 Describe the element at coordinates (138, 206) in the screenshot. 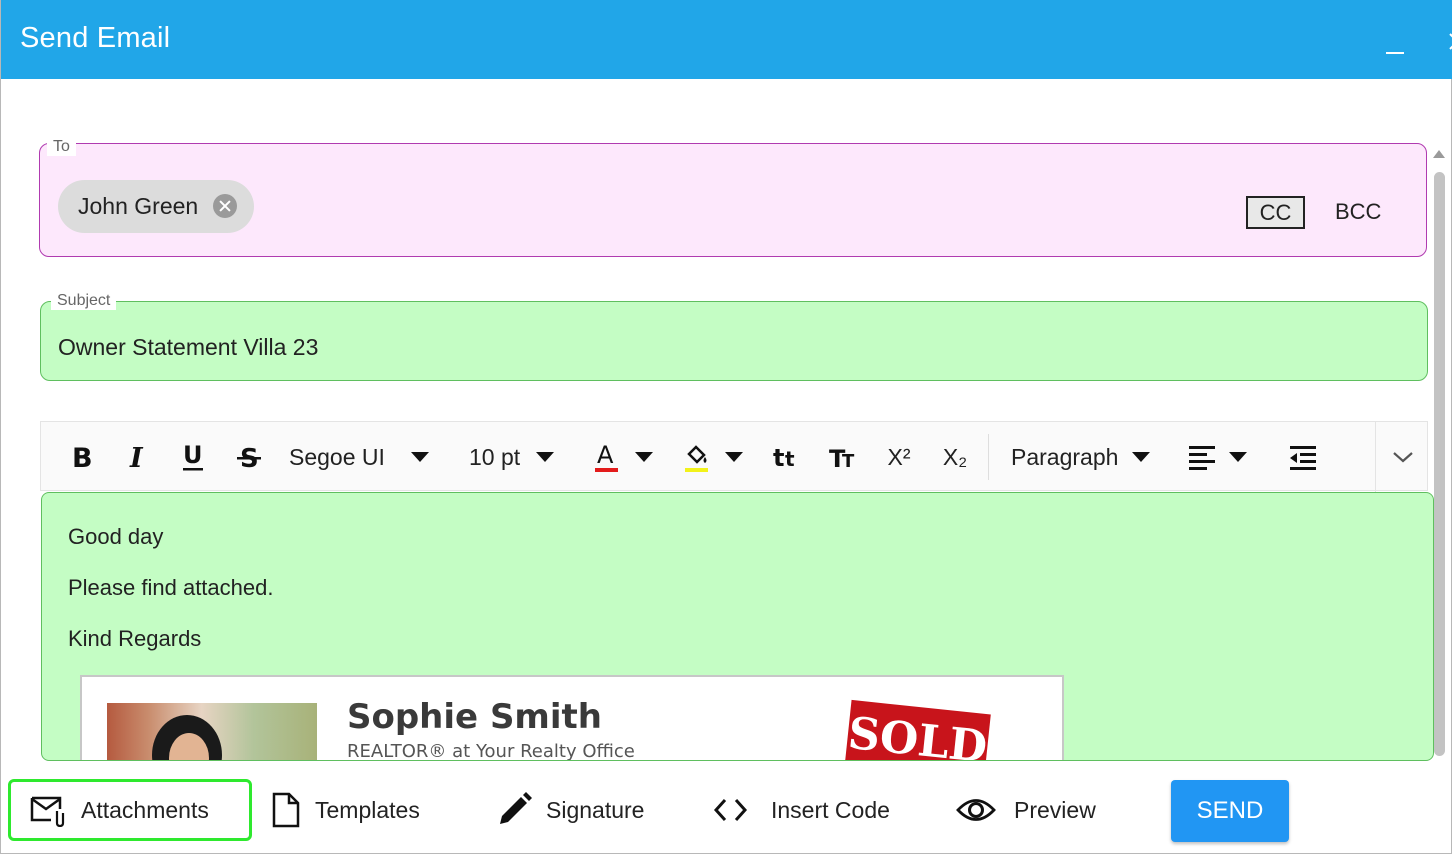

I see `recipient-name: John Green` at that location.